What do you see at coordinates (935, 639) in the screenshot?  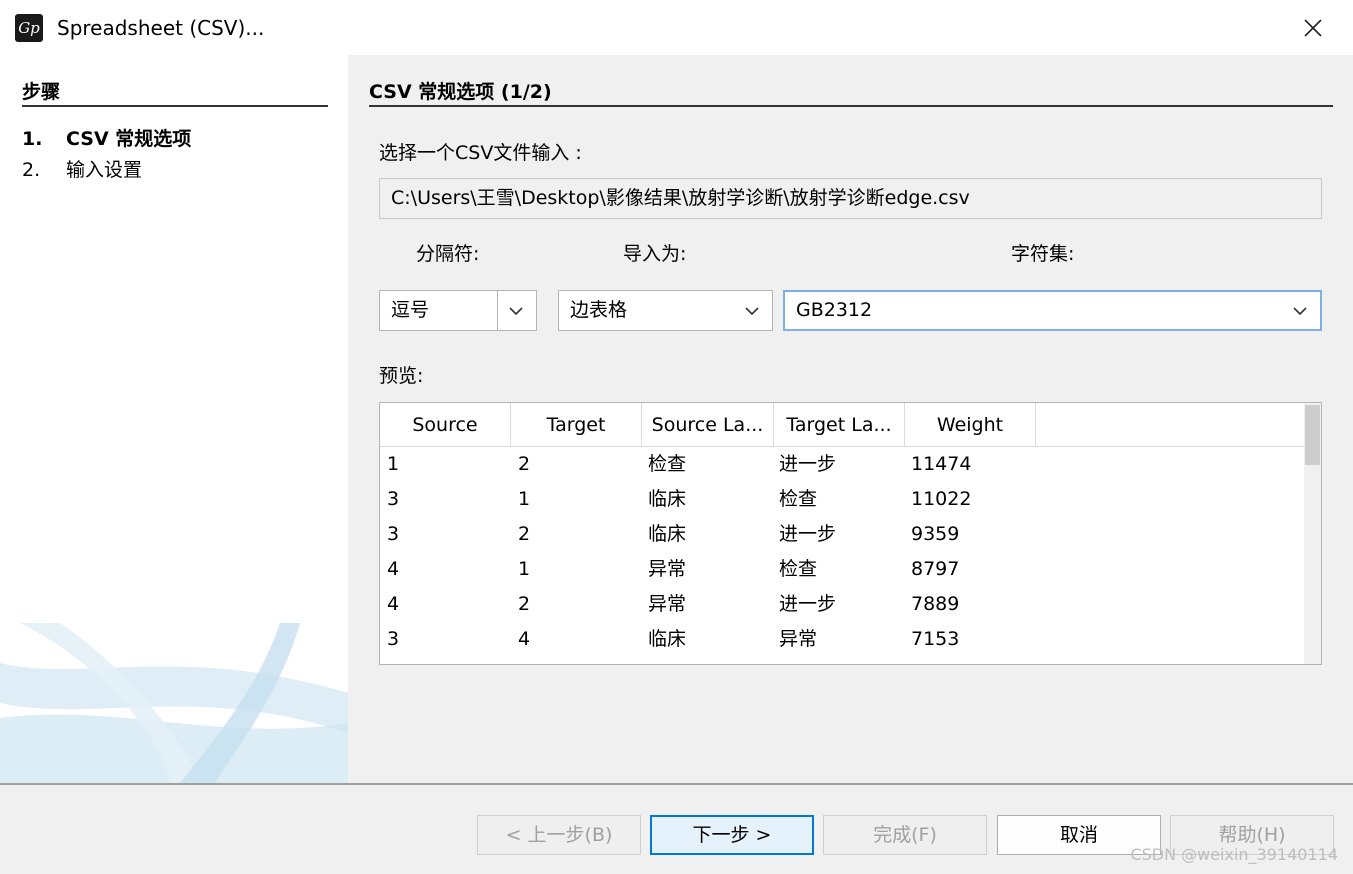 I see `cell-weight: 7153` at bounding box center [935, 639].